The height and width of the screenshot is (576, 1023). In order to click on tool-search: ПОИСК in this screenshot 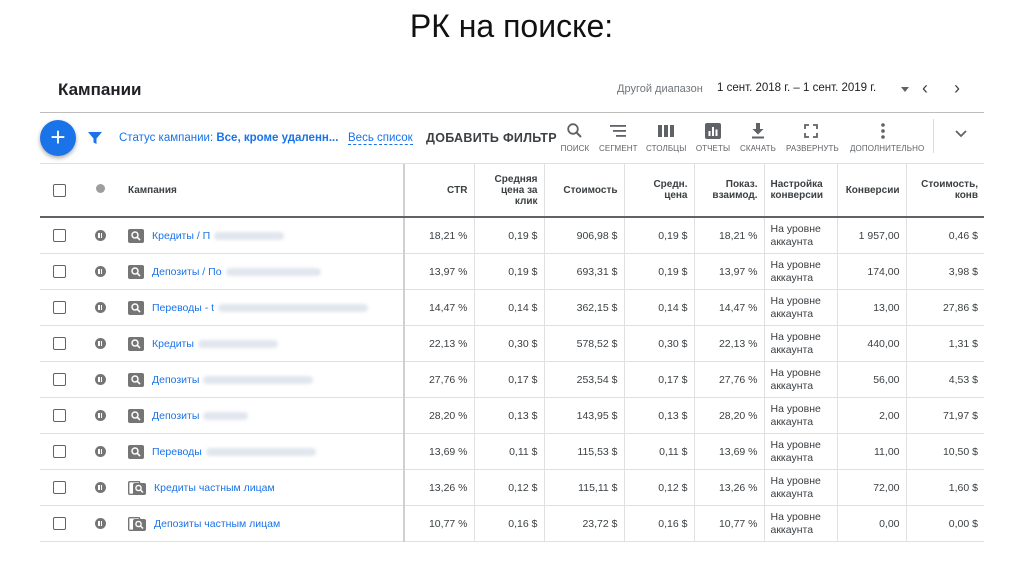, I will do `click(575, 137)`.